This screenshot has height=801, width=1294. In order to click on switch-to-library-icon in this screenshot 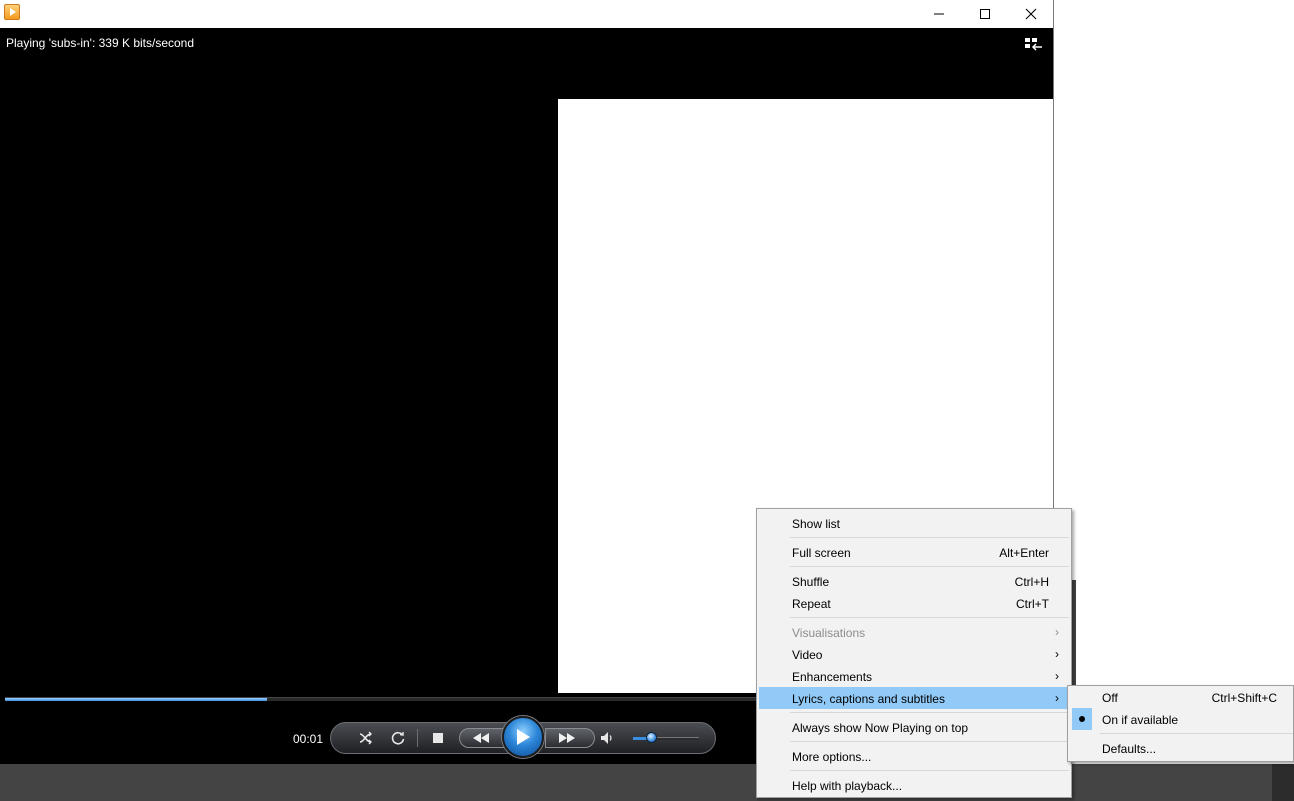, I will do `click(1033, 44)`.